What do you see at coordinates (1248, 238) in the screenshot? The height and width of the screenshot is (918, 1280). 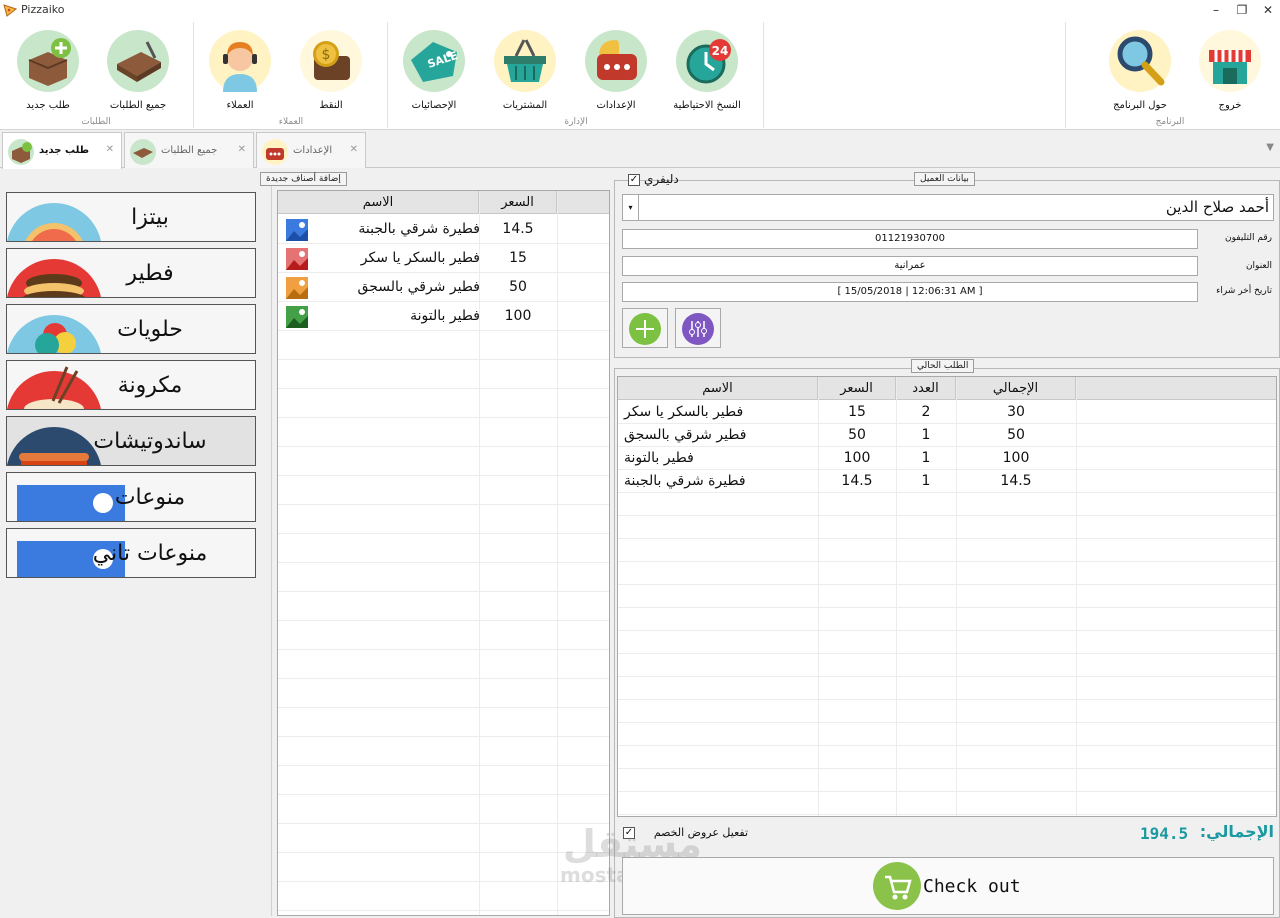 I see `phone-label: رقم التليفون` at bounding box center [1248, 238].